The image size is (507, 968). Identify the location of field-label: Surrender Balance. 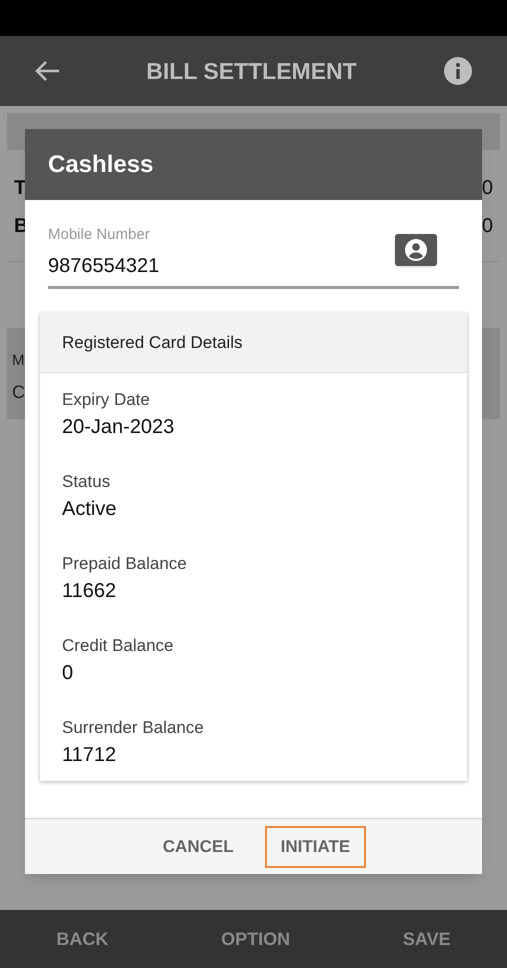
(133, 728).